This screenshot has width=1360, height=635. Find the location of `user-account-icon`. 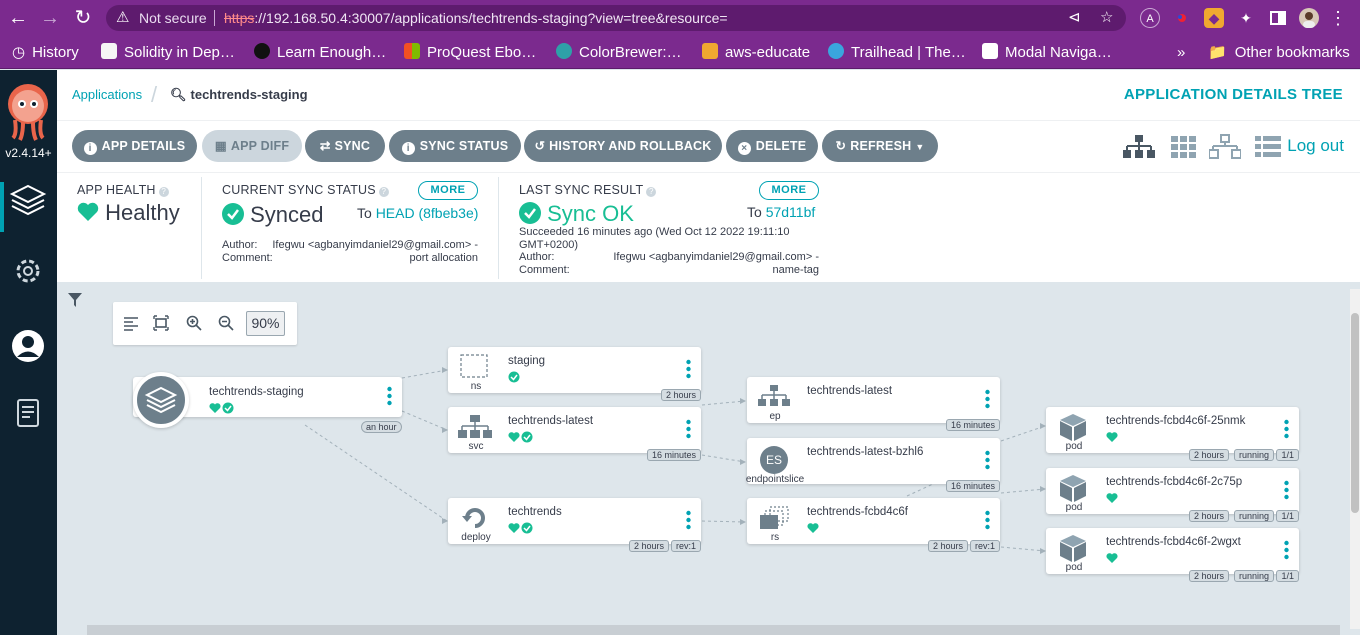

user-account-icon is located at coordinates (28, 346).